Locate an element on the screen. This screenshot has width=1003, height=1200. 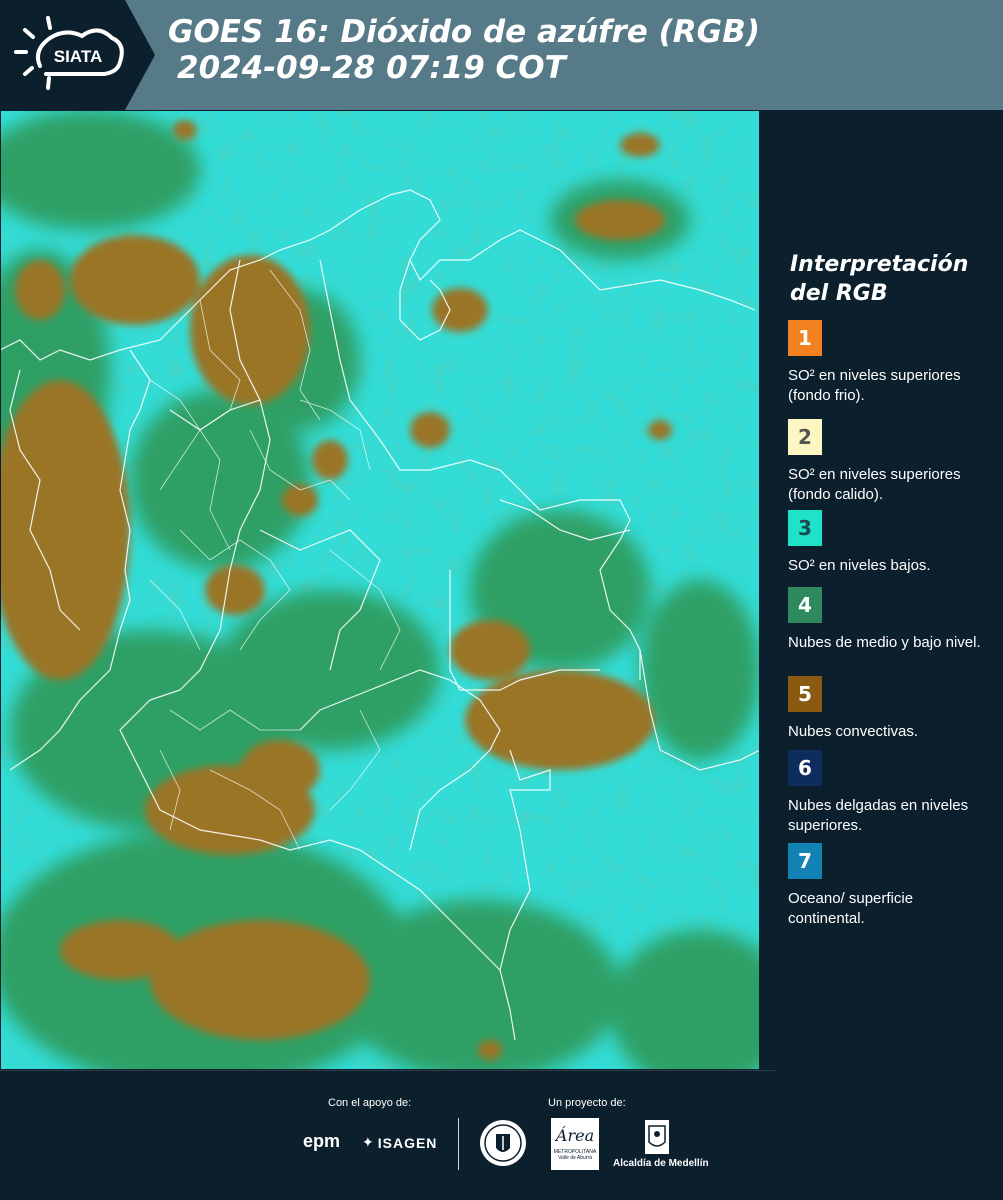
title-line-2: 2024-09-28 07:19 COT is located at coordinates (371, 68).